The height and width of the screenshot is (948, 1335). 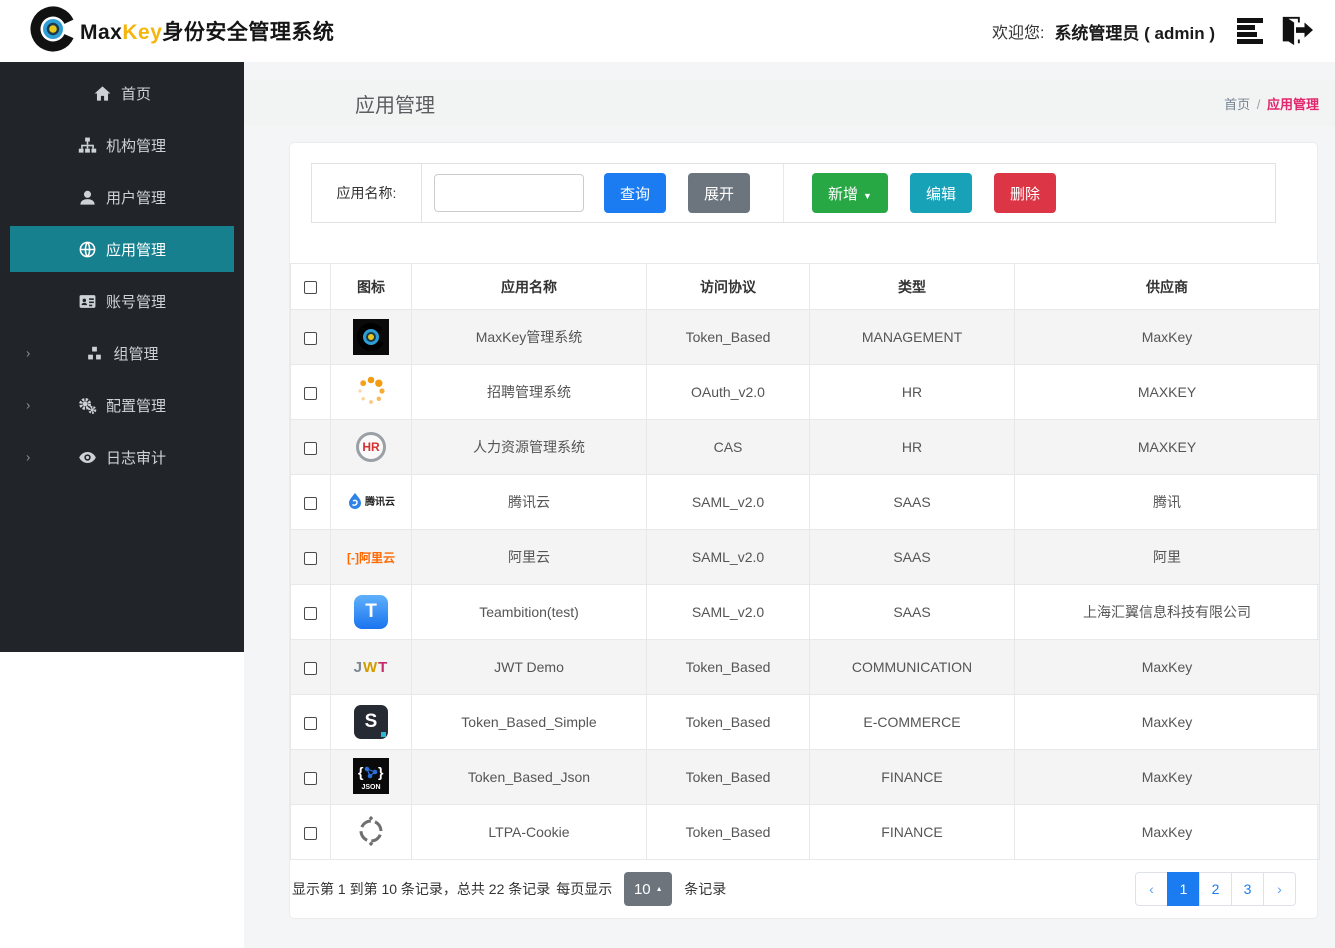 I want to click on table-row: 招聘管理系统 OAuth_v2.0 HR MAXKEY, so click(x=805, y=392).